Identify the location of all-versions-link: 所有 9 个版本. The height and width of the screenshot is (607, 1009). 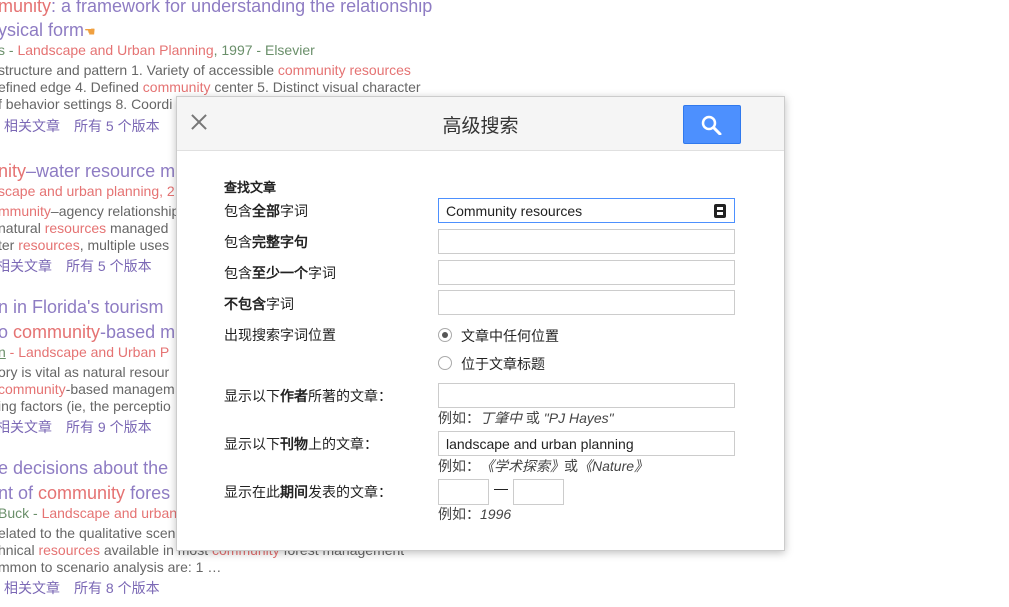
(109, 427).